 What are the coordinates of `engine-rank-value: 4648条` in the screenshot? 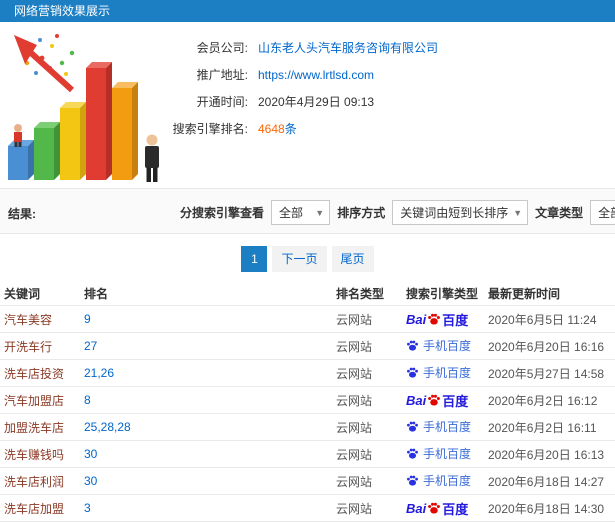 It's located at (277, 128).